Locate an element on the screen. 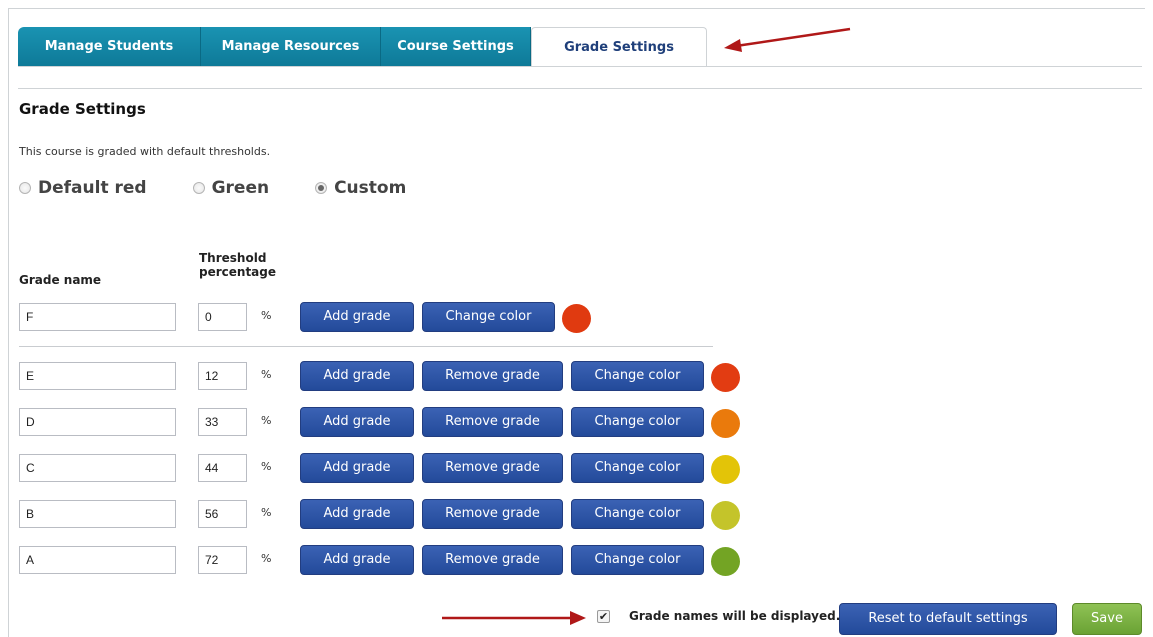  radio-selected-icon is located at coordinates (321, 188).